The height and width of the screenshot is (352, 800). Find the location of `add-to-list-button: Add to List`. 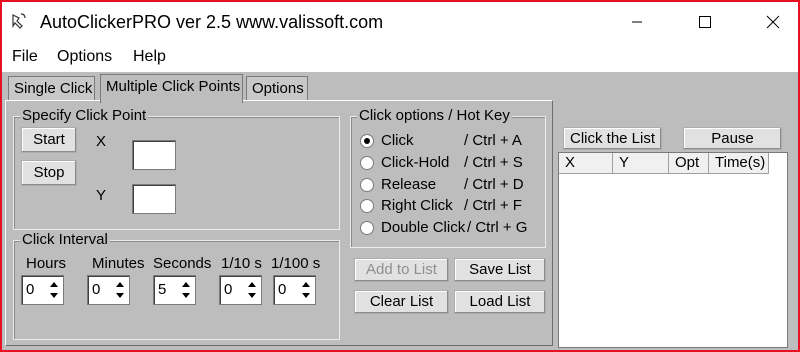

add-to-list-button: Add to List is located at coordinates (401, 270).